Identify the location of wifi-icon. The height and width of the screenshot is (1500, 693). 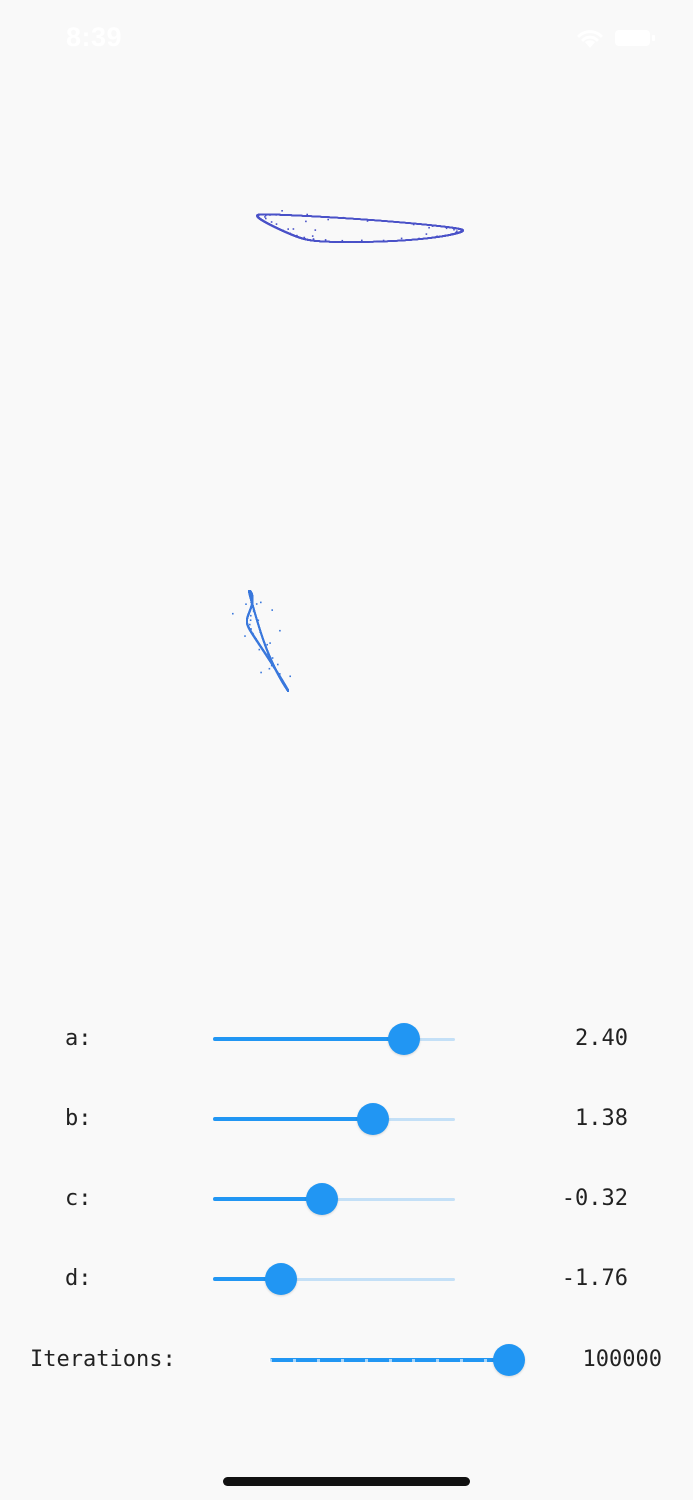
(590, 39).